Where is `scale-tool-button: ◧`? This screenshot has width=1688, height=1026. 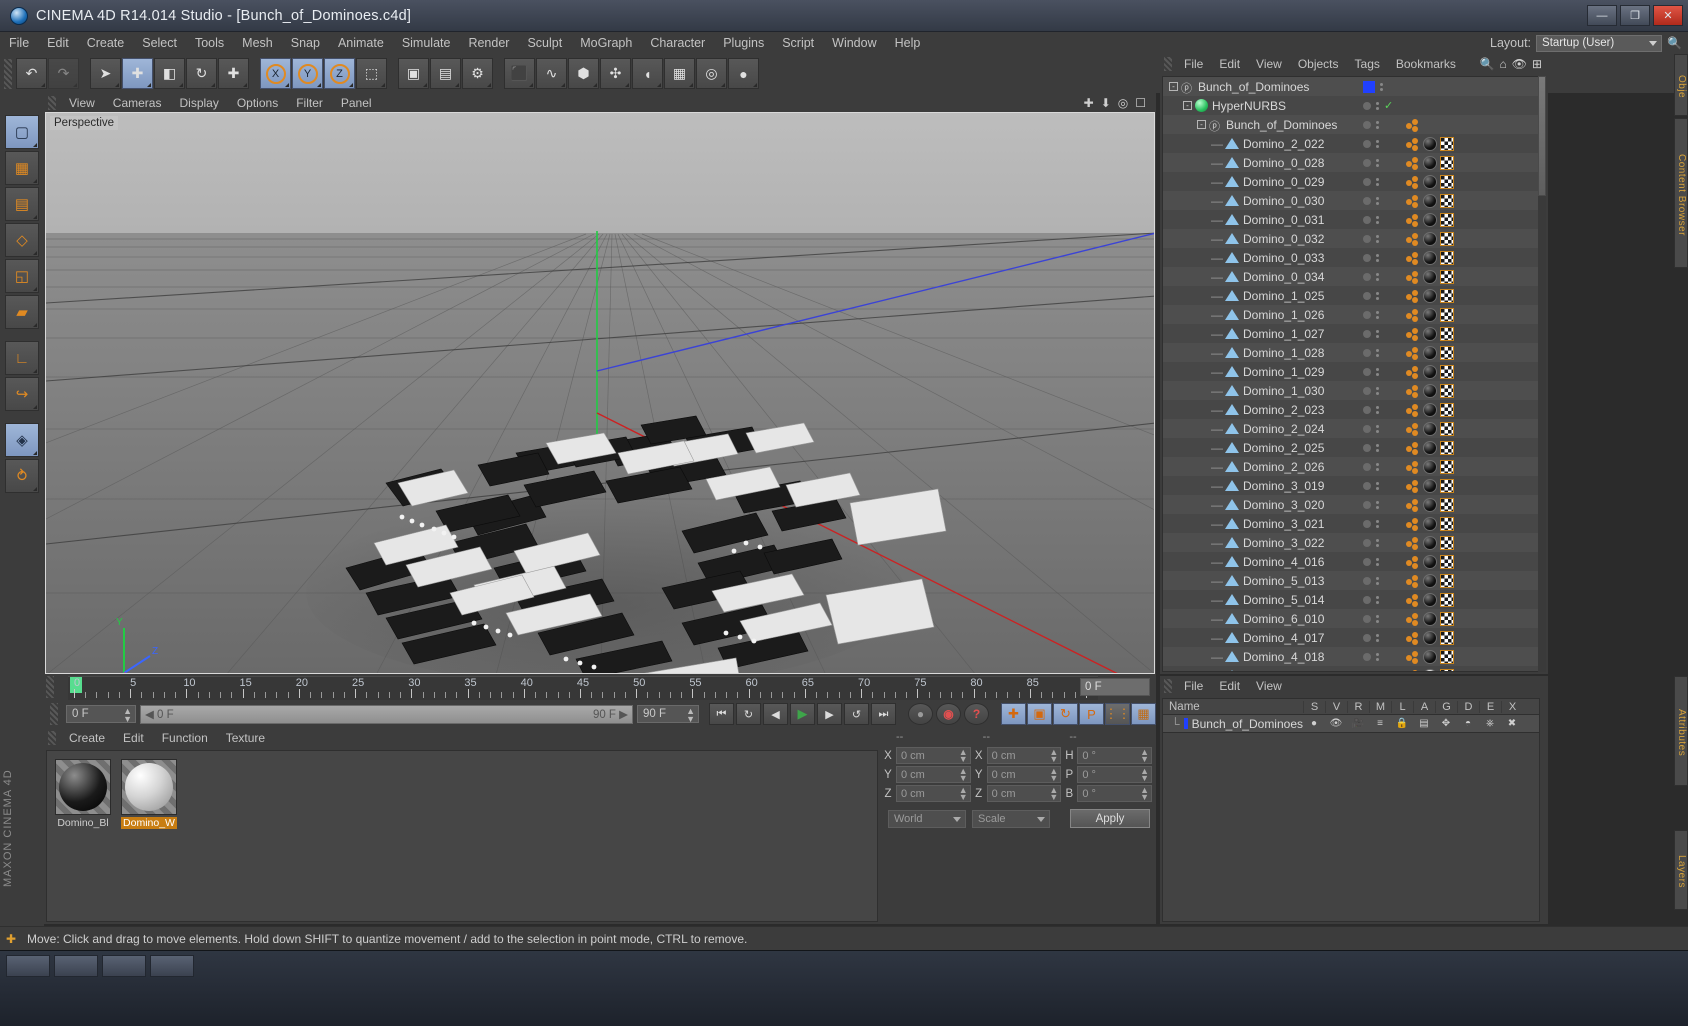 scale-tool-button: ◧ is located at coordinates (169, 73).